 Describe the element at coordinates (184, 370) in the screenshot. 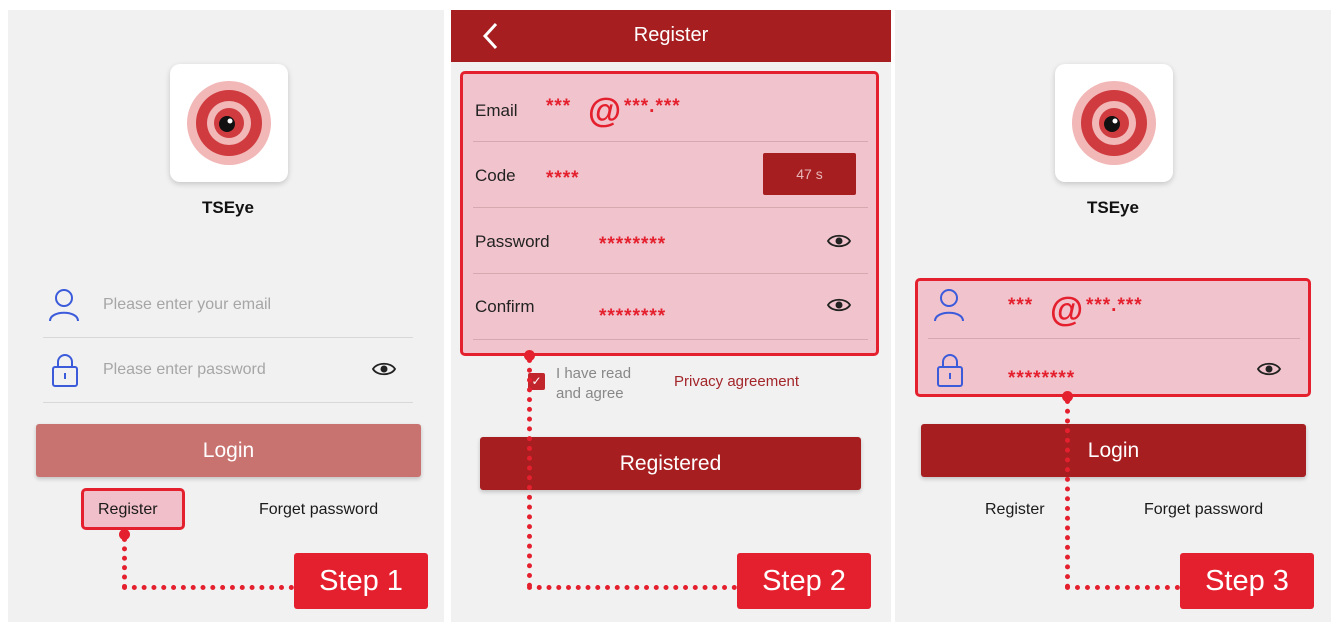

I see `password-input: Please enter password` at that location.